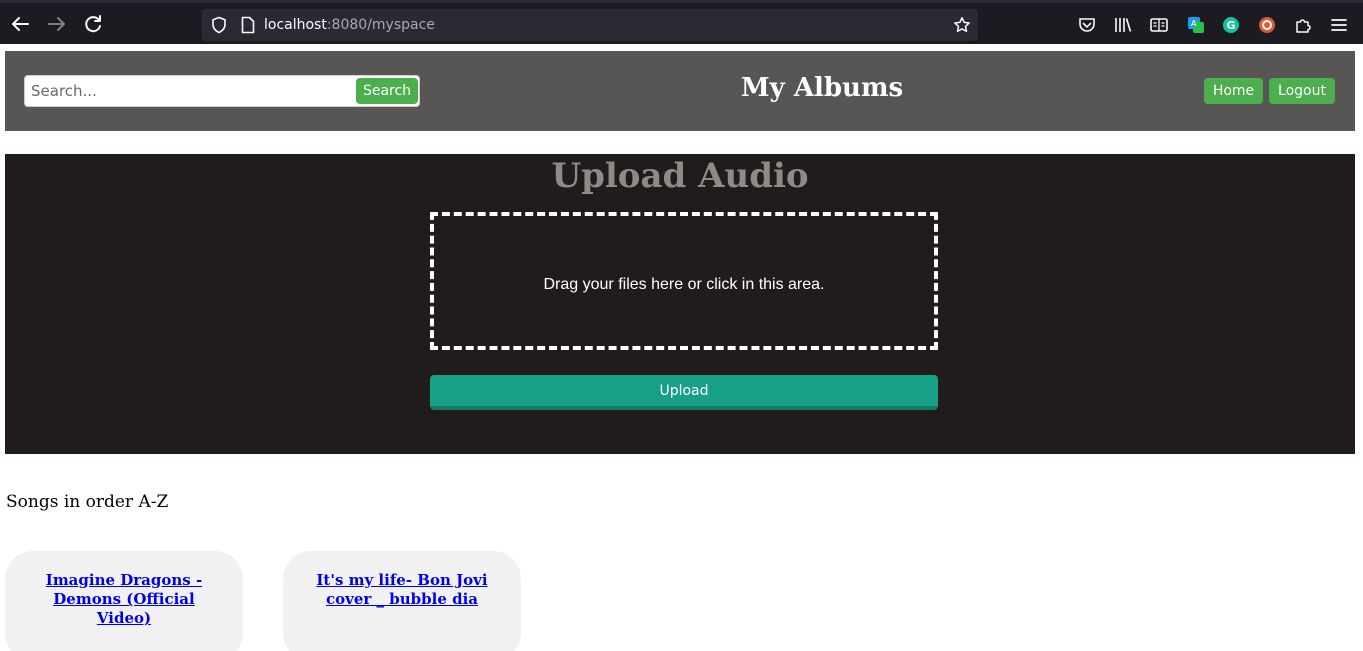 The width and height of the screenshot is (1363, 651). Describe the element at coordinates (962, 25) in the screenshot. I see `star-icon` at that location.